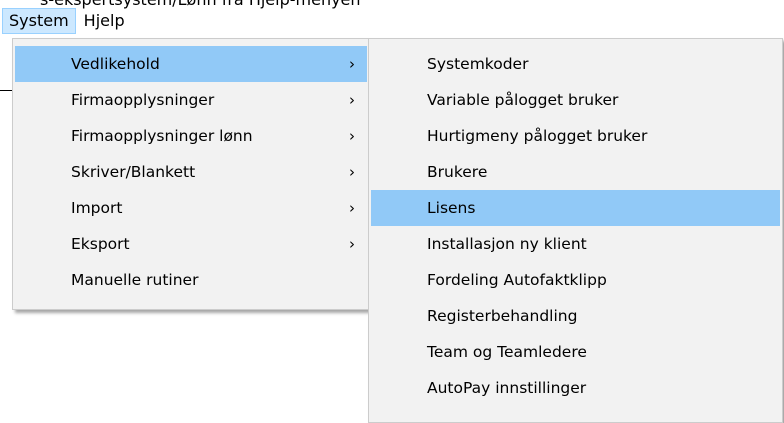  I want to click on submenu-item-fordeling-autofaktklipp: Fordeling Autofaktklipp, so click(575, 280).